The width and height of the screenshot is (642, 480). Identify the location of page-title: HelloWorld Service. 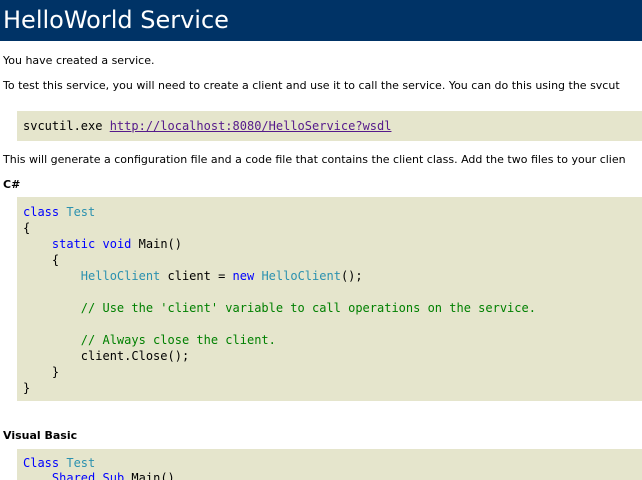
(321, 20).